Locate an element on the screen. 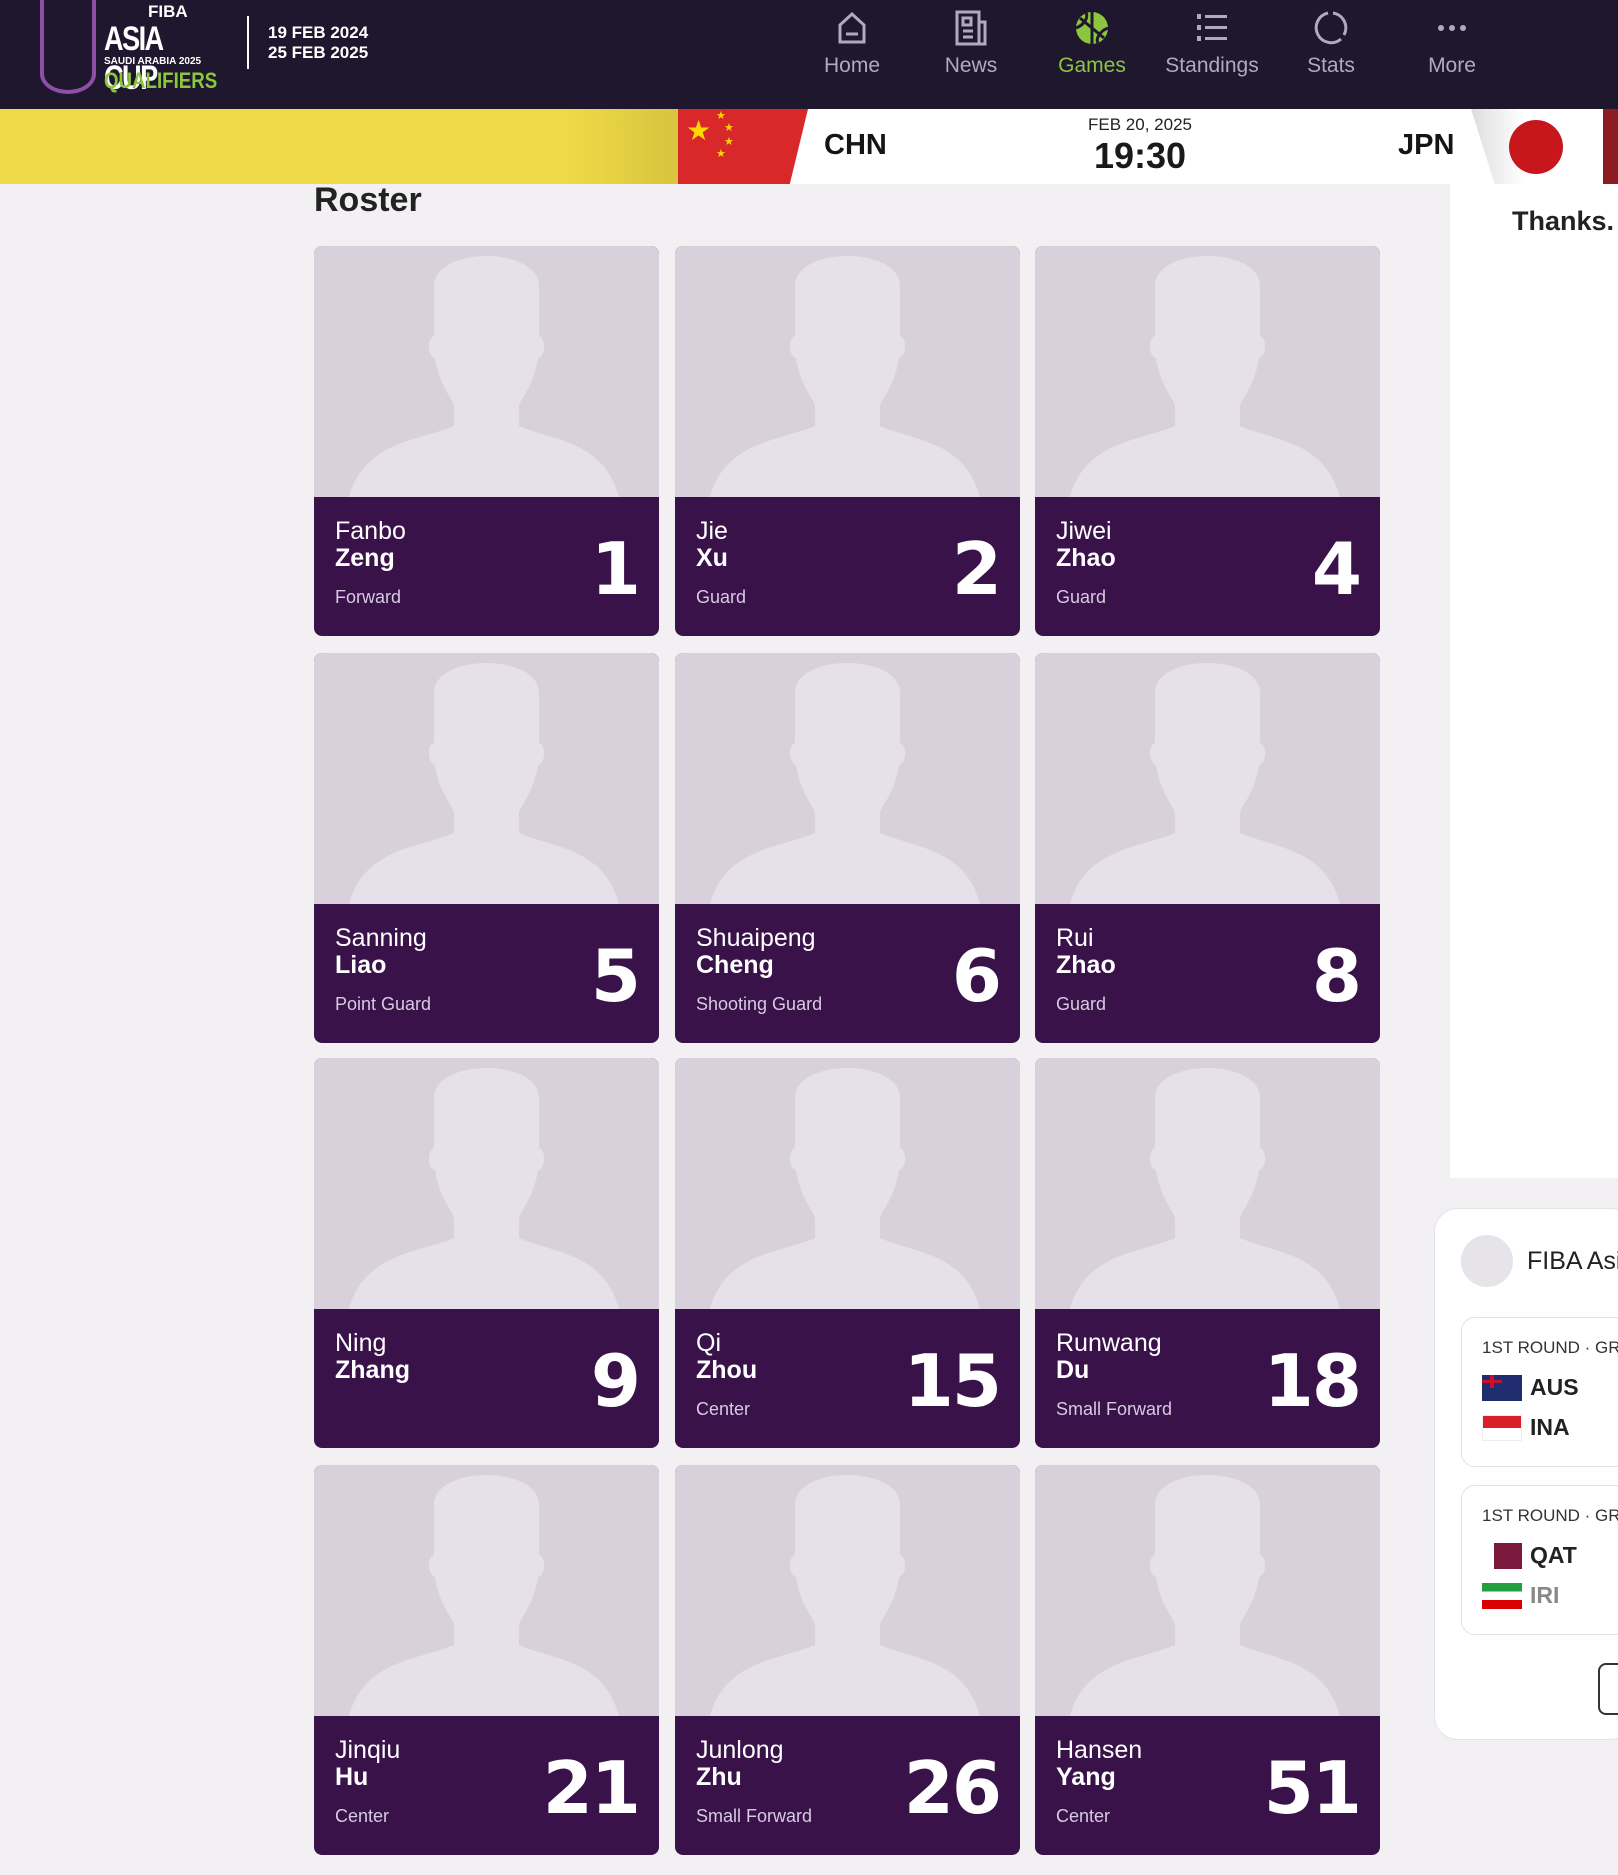 Image resolution: width=1618 pixels, height=1875 pixels. nav-more: More is located at coordinates (1452, 43).